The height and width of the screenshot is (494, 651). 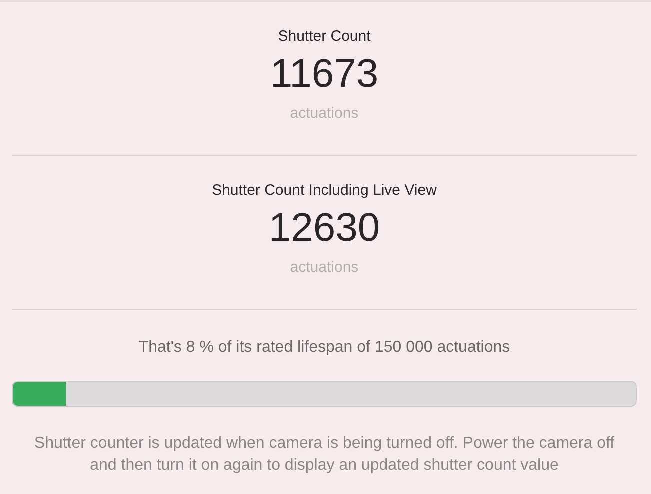 I want to click on count-title: Shutter Count Including Live View, so click(x=324, y=190).